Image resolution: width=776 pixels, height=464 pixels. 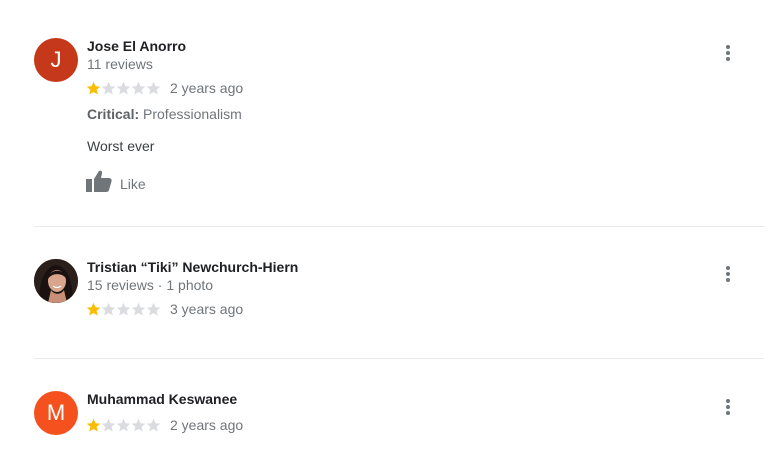 I want to click on review-text: Worst ever, so click(x=121, y=146).